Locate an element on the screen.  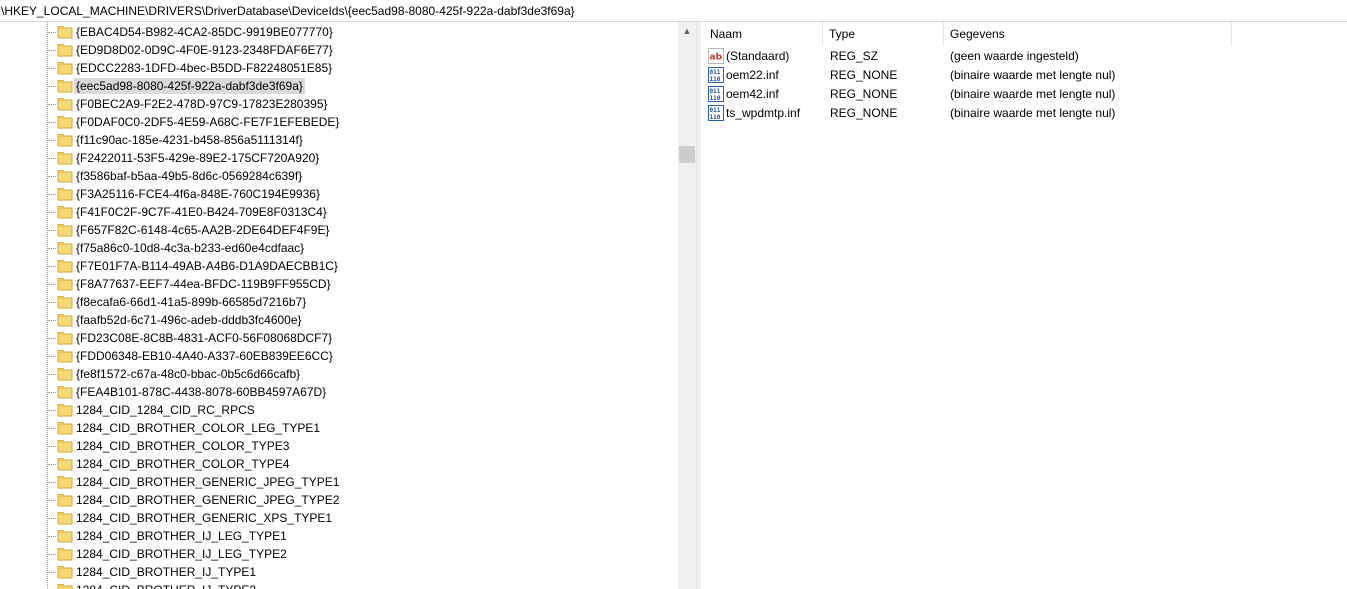
tree-item: {FD23C08E-8C8B-4831-ACF0-56F08068DCF7} is located at coordinates (339, 338).